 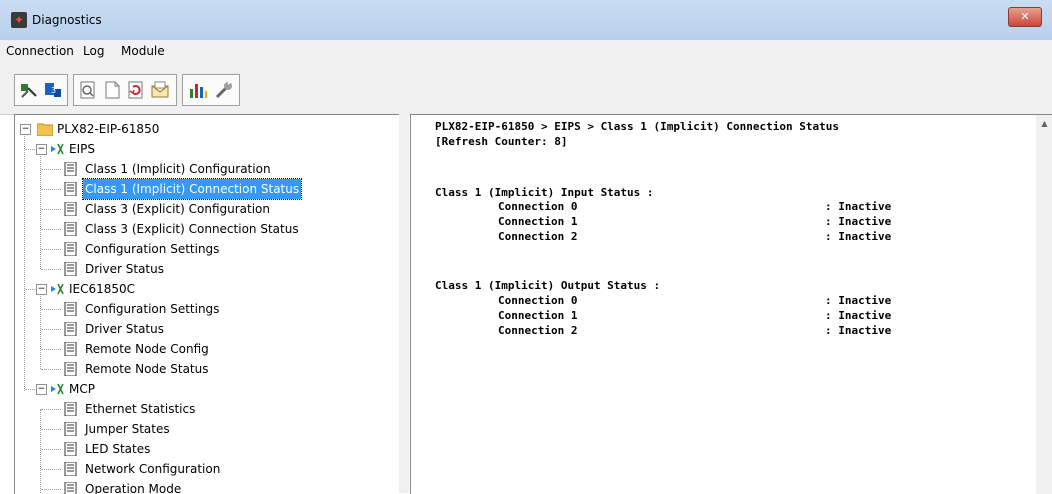 What do you see at coordinates (205, 486) in the screenshot?
I see `tree-item-mcp-4: Operation Mode` at bounding box center [205, 486].